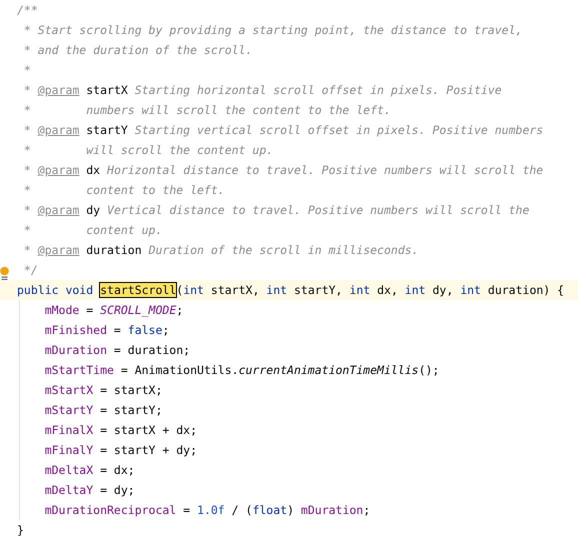 The height and width of the screenshot is (539, 578). Describe the element at coordinates (220, 250) in the screenshot. I see `code-line: * @param duration Duration of the scroll in milliseconds.` at that location.